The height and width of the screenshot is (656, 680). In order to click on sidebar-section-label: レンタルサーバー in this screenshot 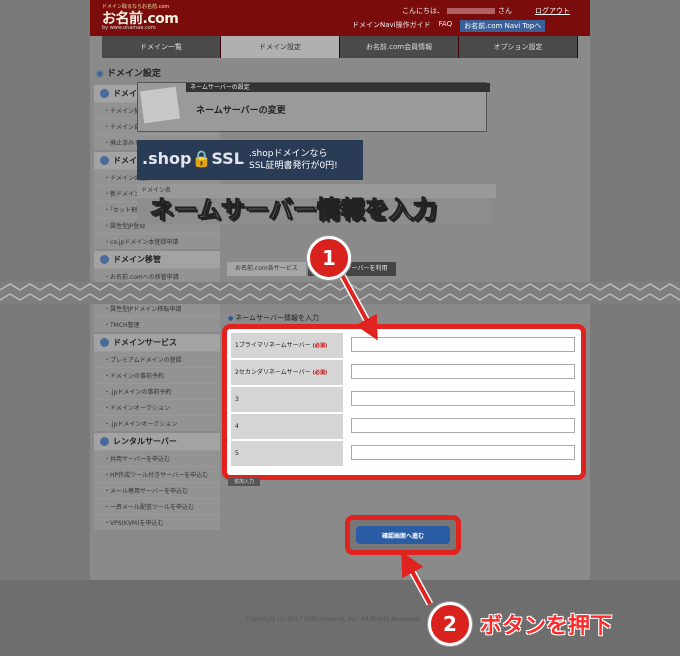, I will do `click(145, 441)`.